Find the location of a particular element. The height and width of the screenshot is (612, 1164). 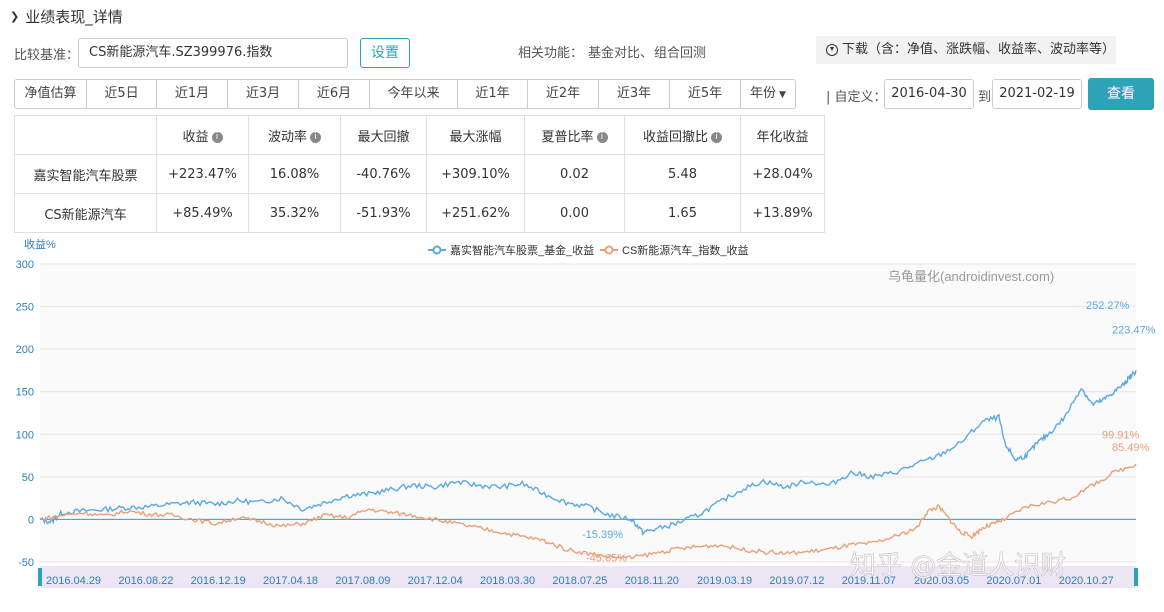

section-header: ❯ 业绩表现_详情 is located at coordinates (66, 16).